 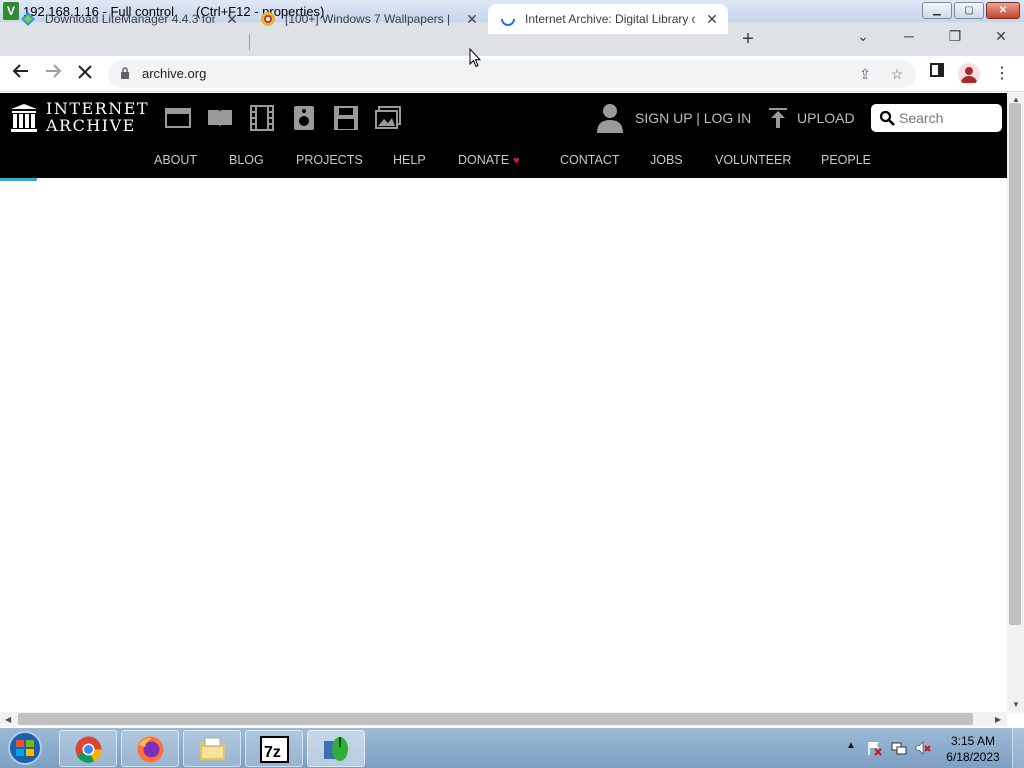 What do you see at coordinates (863, 37) in the screenshot?
I see `tab-search-button: ⌄` at bounding box center [863, 37].